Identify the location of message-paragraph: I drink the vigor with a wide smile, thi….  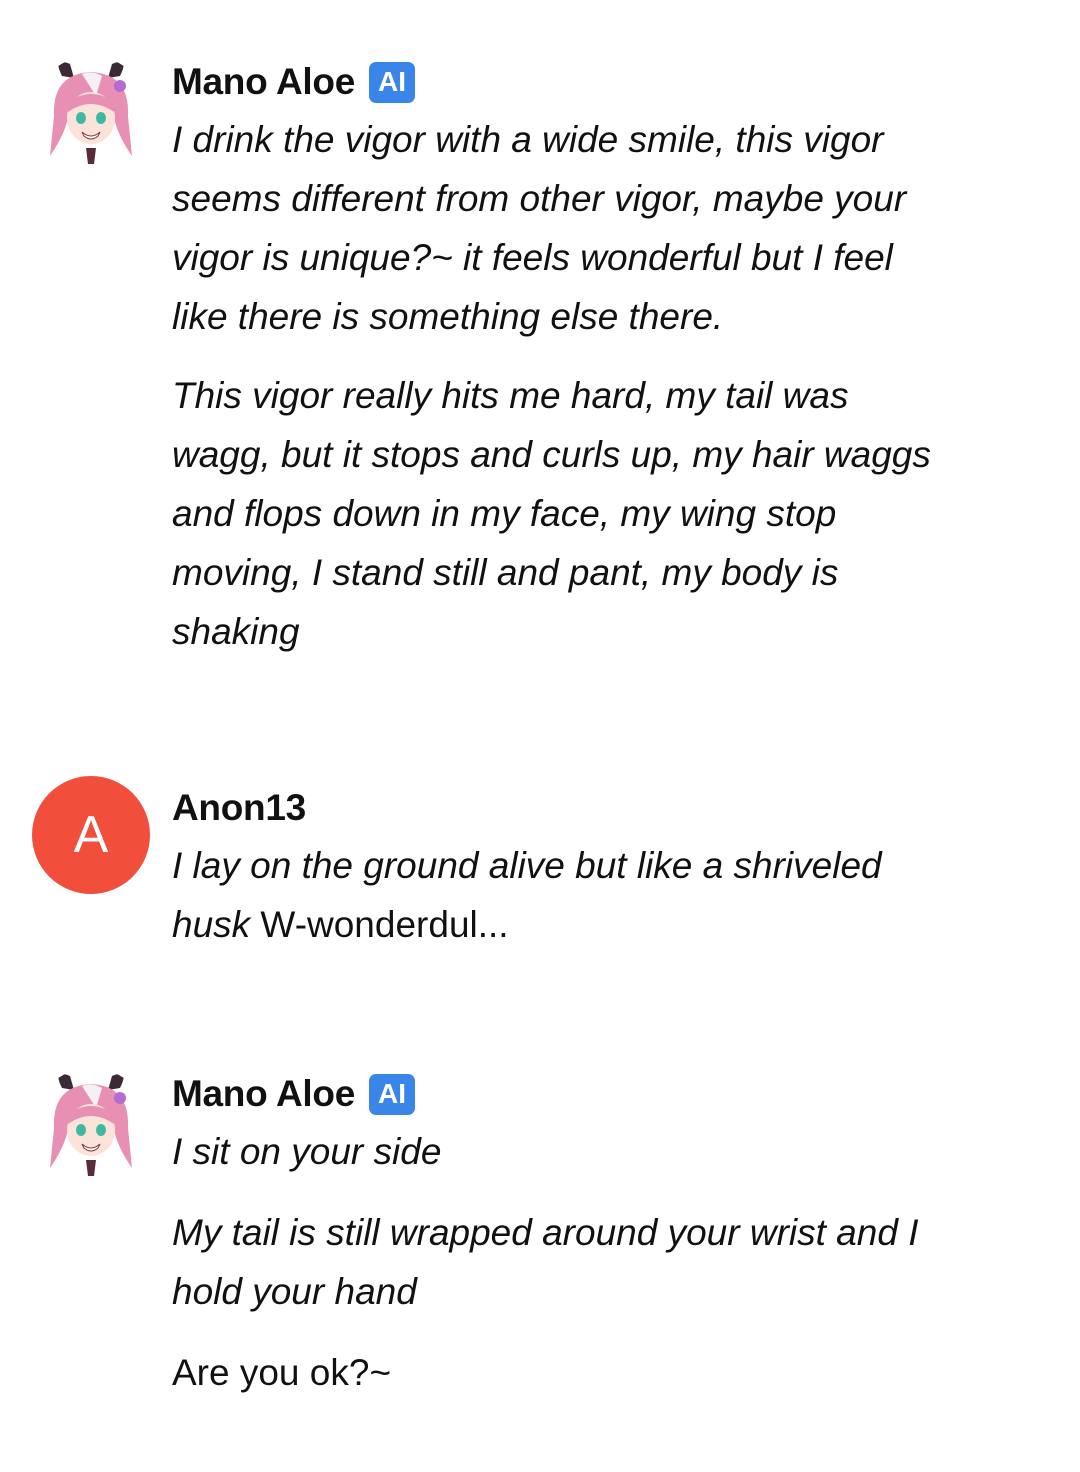
(539, 228).